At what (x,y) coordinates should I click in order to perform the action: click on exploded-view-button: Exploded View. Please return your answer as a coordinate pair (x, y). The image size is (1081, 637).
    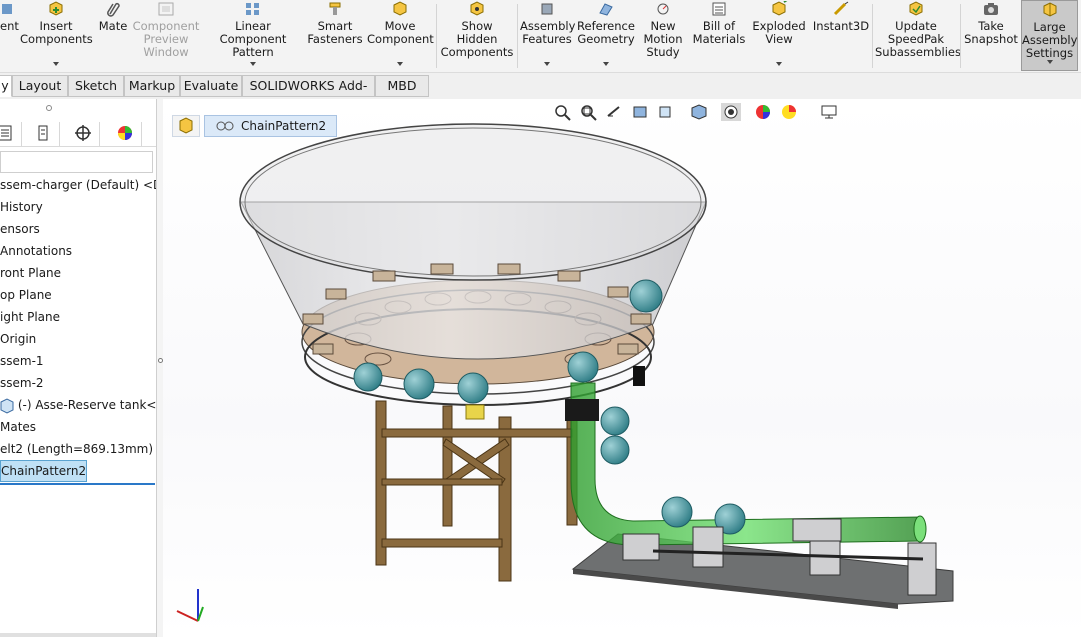
    Looking at the image, I should click on (779, 36).